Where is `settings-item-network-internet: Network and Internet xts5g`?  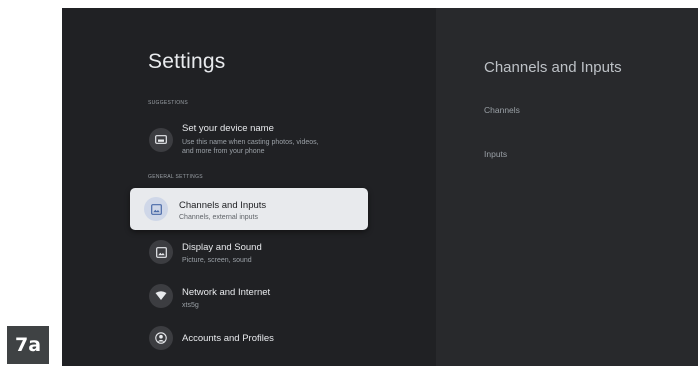 settings-item-network-internet: Network and Internet xts5g is located at coordinates (249, 298).